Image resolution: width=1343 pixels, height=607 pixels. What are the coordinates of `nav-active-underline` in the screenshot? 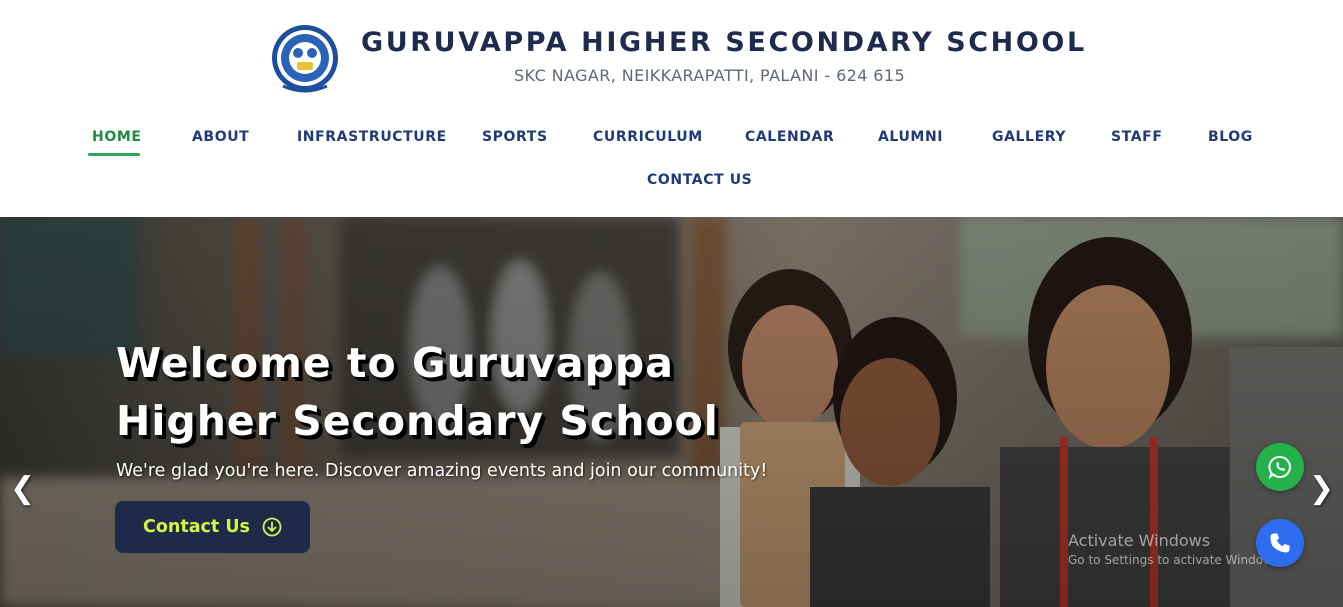 It's located at (114, 154).